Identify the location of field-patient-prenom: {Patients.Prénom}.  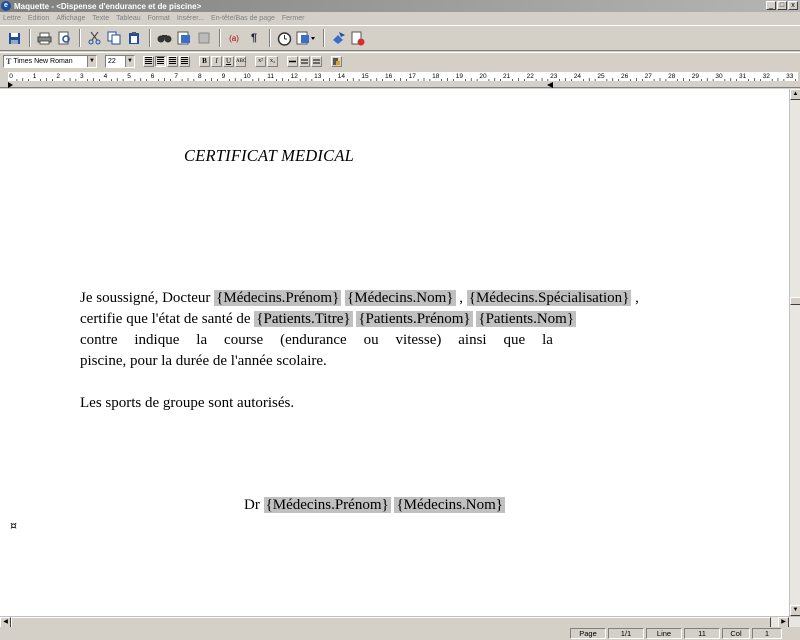
(414, 319).